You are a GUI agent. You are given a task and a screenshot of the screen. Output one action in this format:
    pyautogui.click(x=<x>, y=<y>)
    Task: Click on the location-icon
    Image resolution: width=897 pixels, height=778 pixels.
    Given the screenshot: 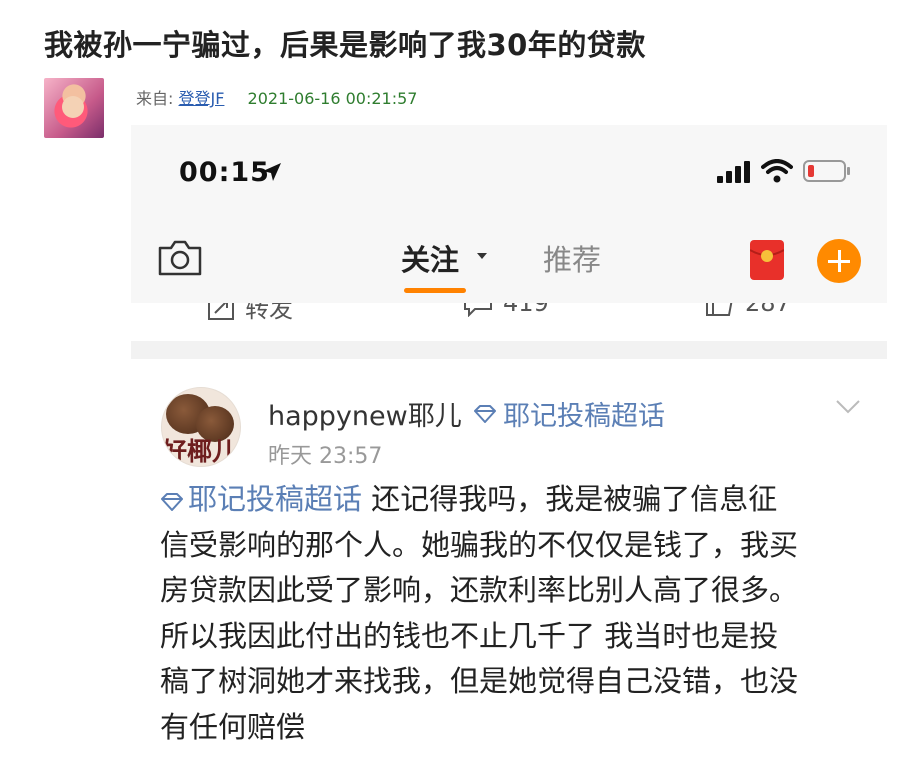 What is the action you would take?
    pyautogui.click(x=272, y=172)
    